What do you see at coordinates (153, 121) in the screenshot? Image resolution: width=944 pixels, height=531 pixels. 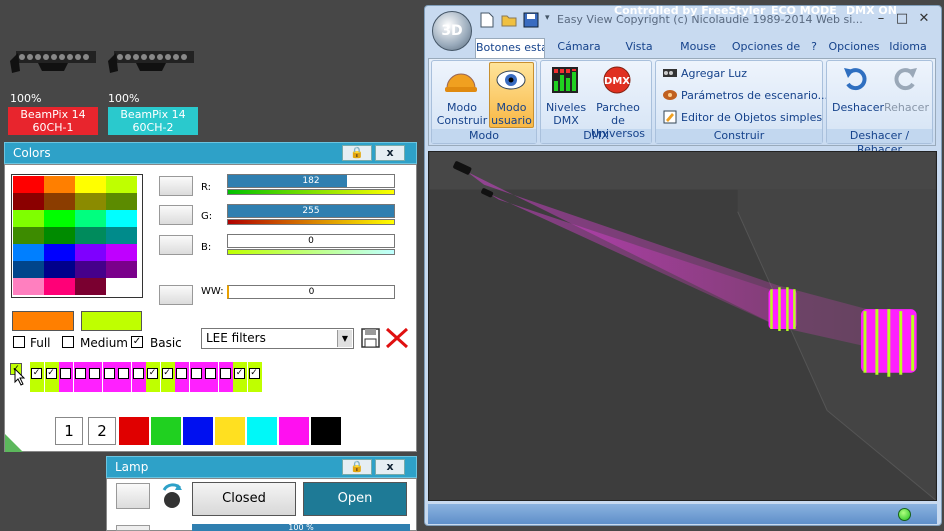 I see `fixture-2-label: BeamPix 14 60CH-2` at bounding box center [153, 121].